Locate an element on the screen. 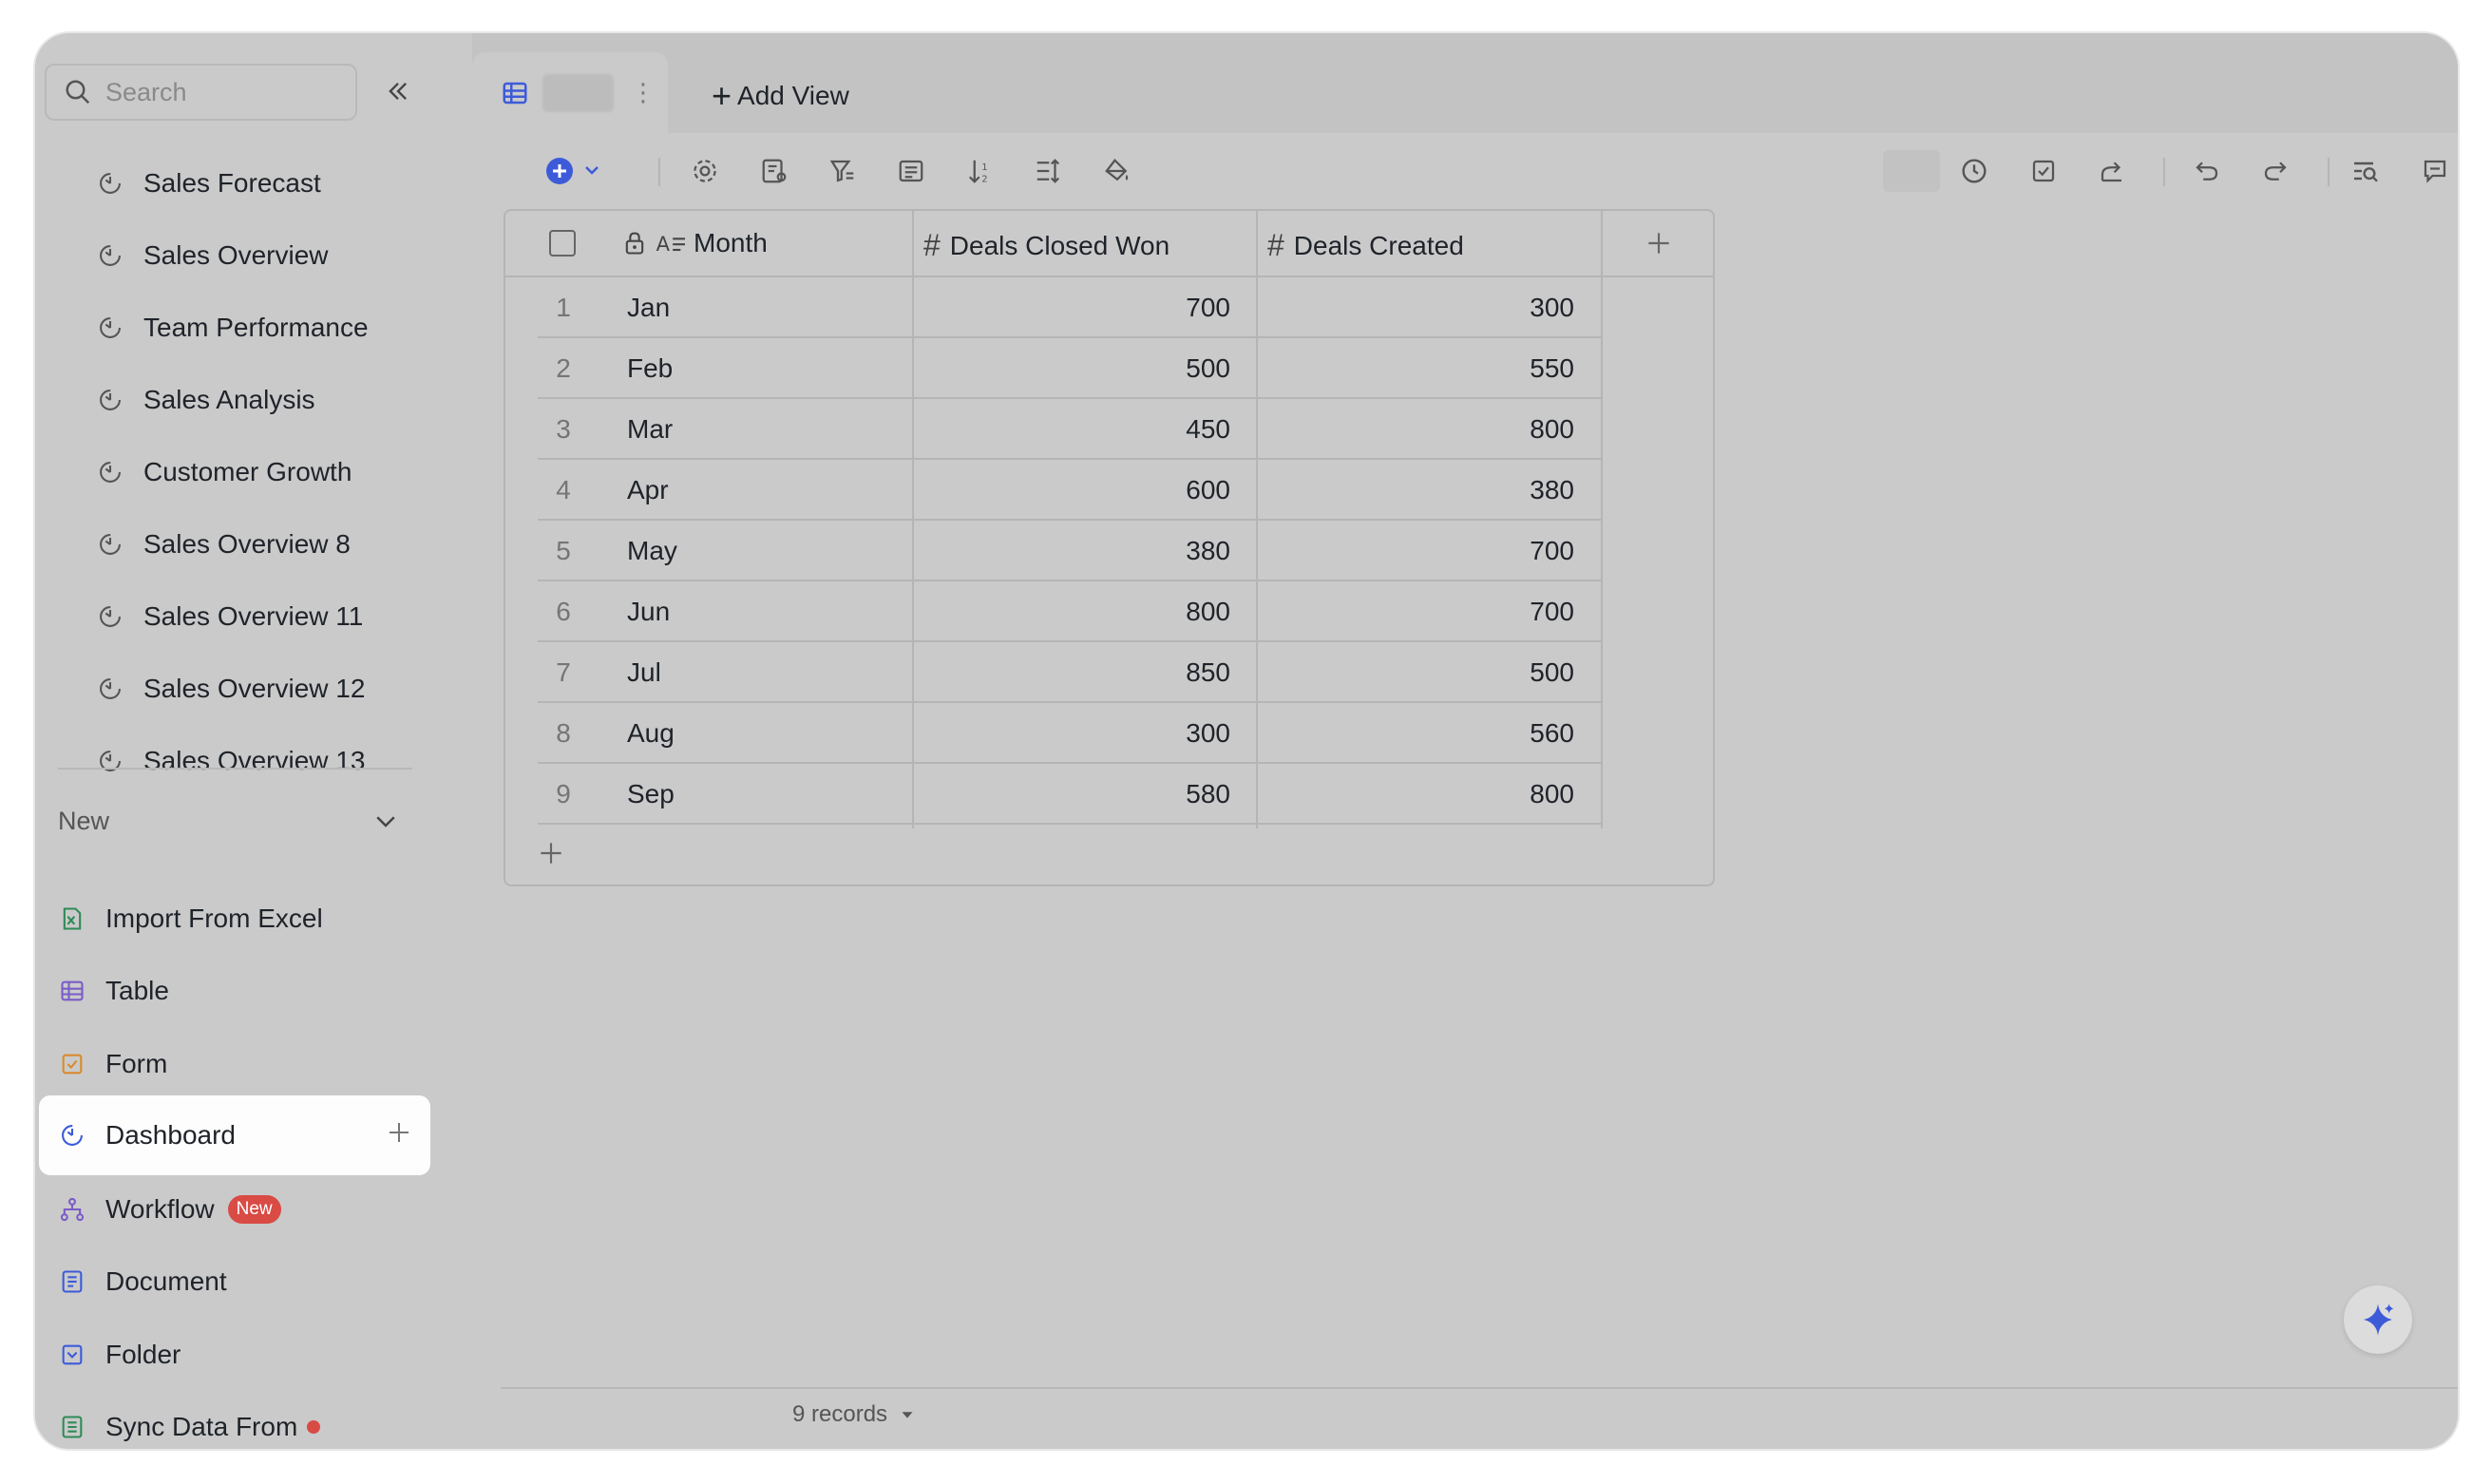 The width and height of the screenshot is (2491, 1484). cell-deals-closed-won: 300 is located at coordinates (1071, 733).